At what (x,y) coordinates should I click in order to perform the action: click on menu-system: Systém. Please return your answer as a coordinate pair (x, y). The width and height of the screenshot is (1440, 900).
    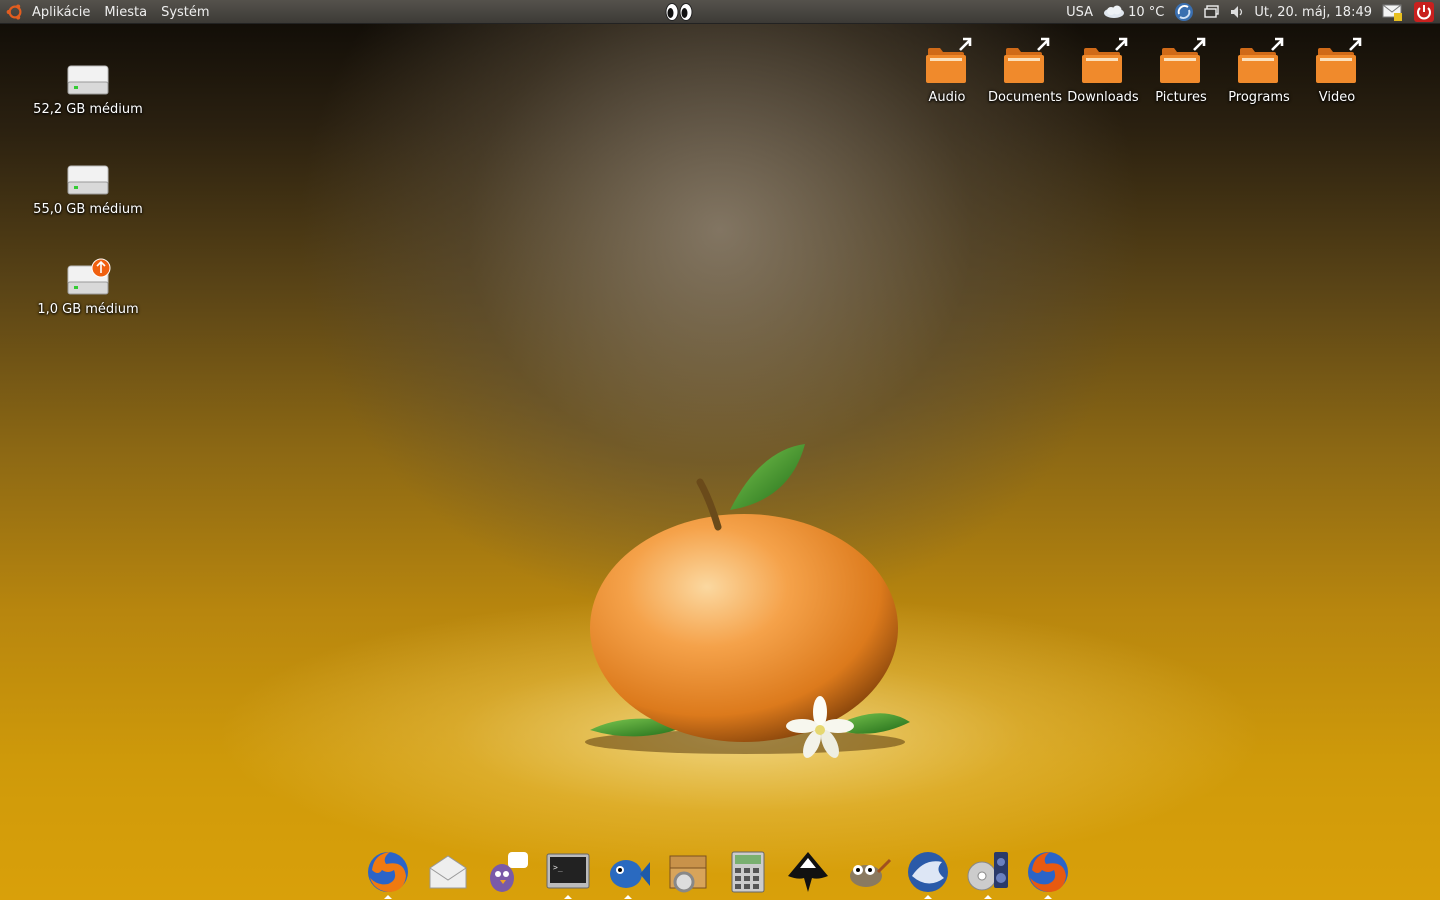
    Looking at the image, I should click on (185, 12).